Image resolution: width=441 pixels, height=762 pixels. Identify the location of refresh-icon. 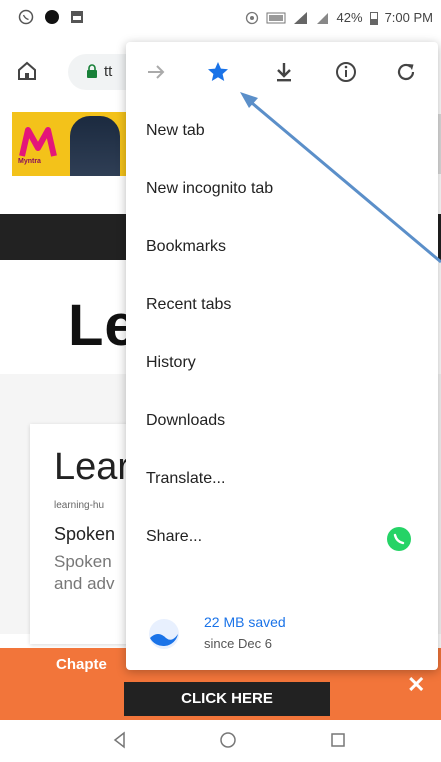
(406, 72).